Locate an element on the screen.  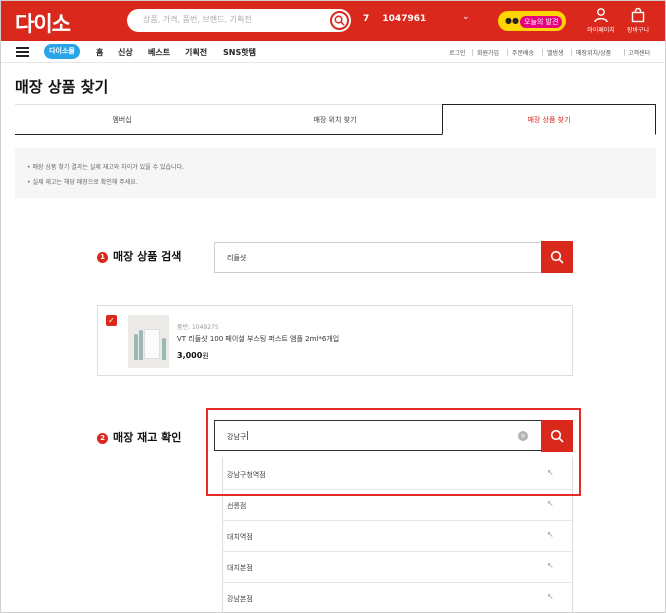
tab-store-product: 매장 상품 찾기 is located at coordinates (549, 119).